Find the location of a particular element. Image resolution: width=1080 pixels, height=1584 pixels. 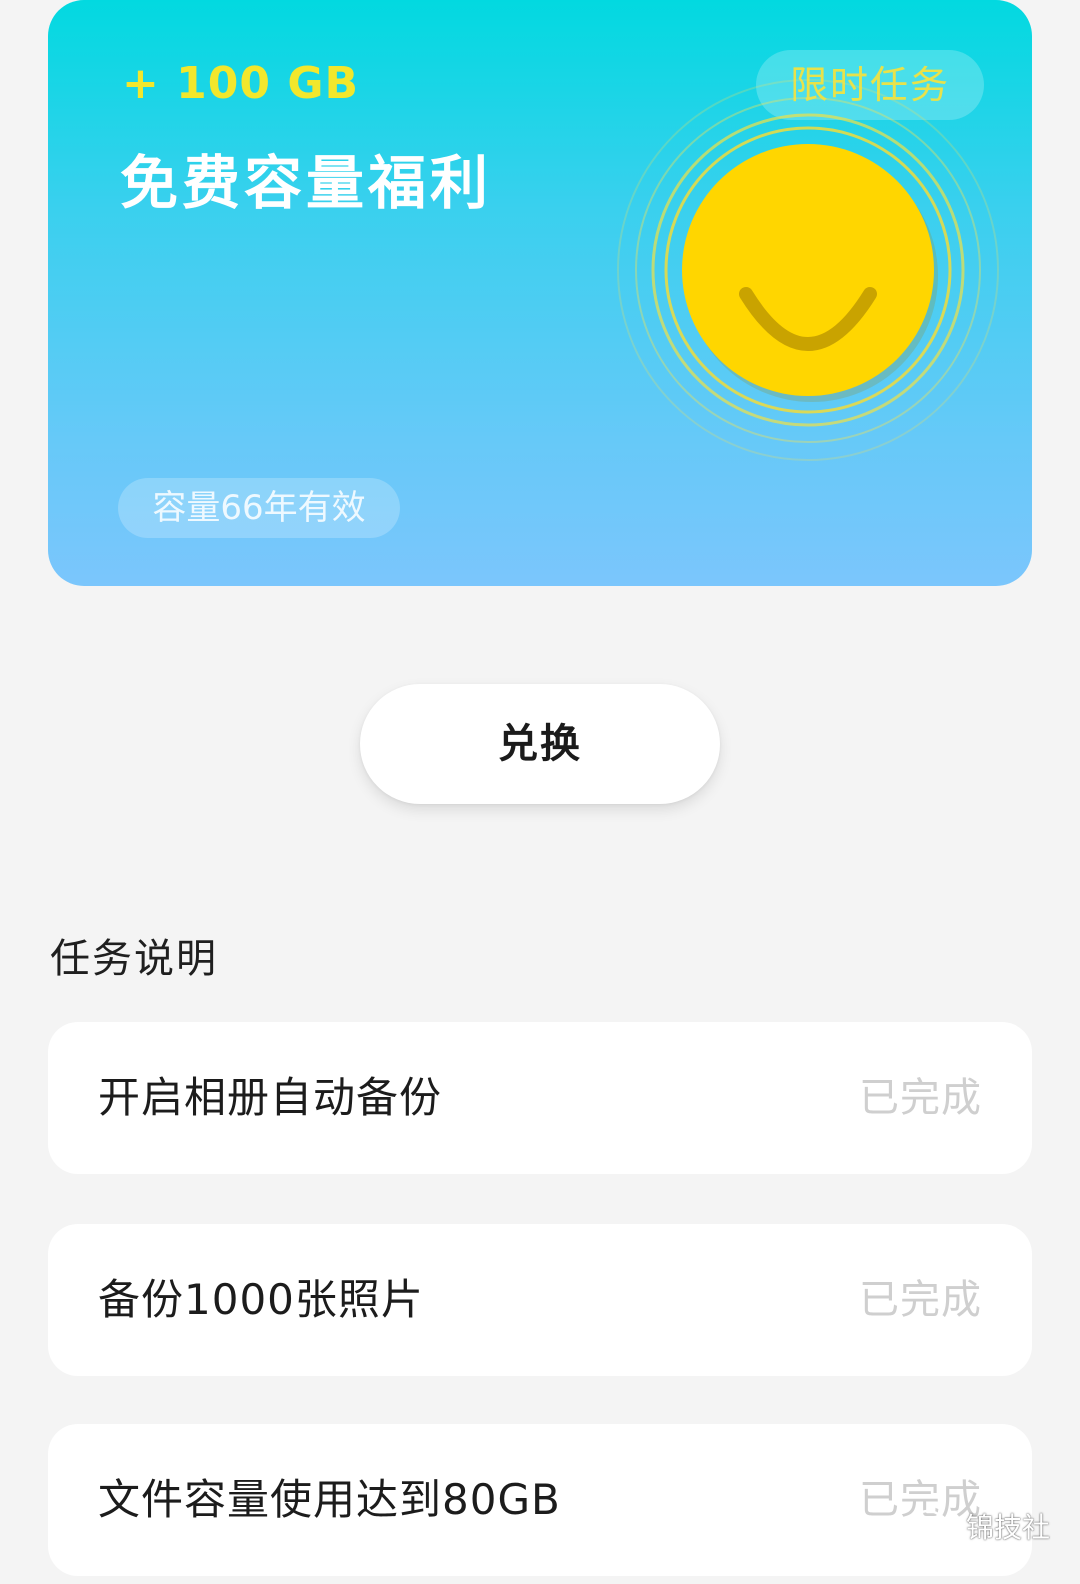

task-item-storage-usage: 文件容量使用达到80GB 已完成 is located at coordinates (540, 1500).